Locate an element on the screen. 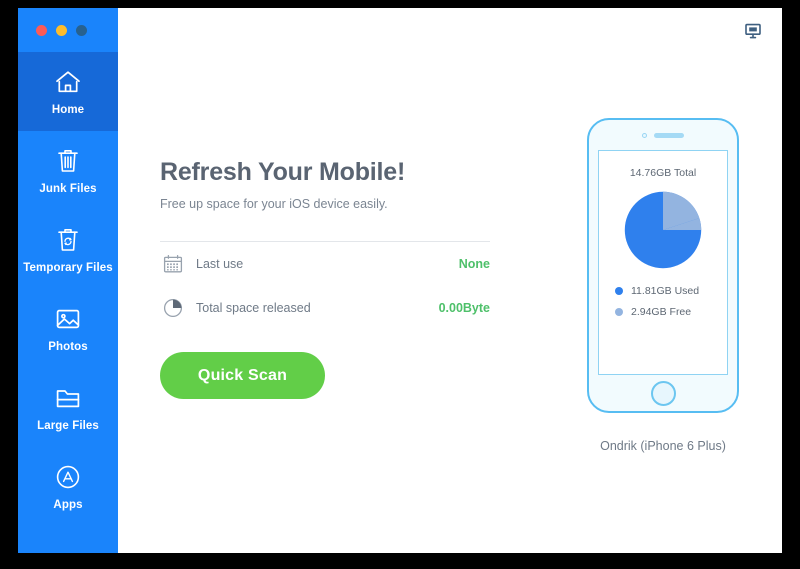 Image resolution: width=800 pixels, height=569 pixels. storage-pie-chart is located at coordinates (663, 230).